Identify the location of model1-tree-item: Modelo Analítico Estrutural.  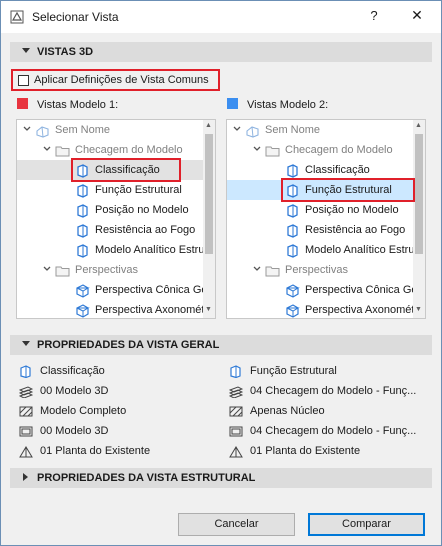
(116, 250).